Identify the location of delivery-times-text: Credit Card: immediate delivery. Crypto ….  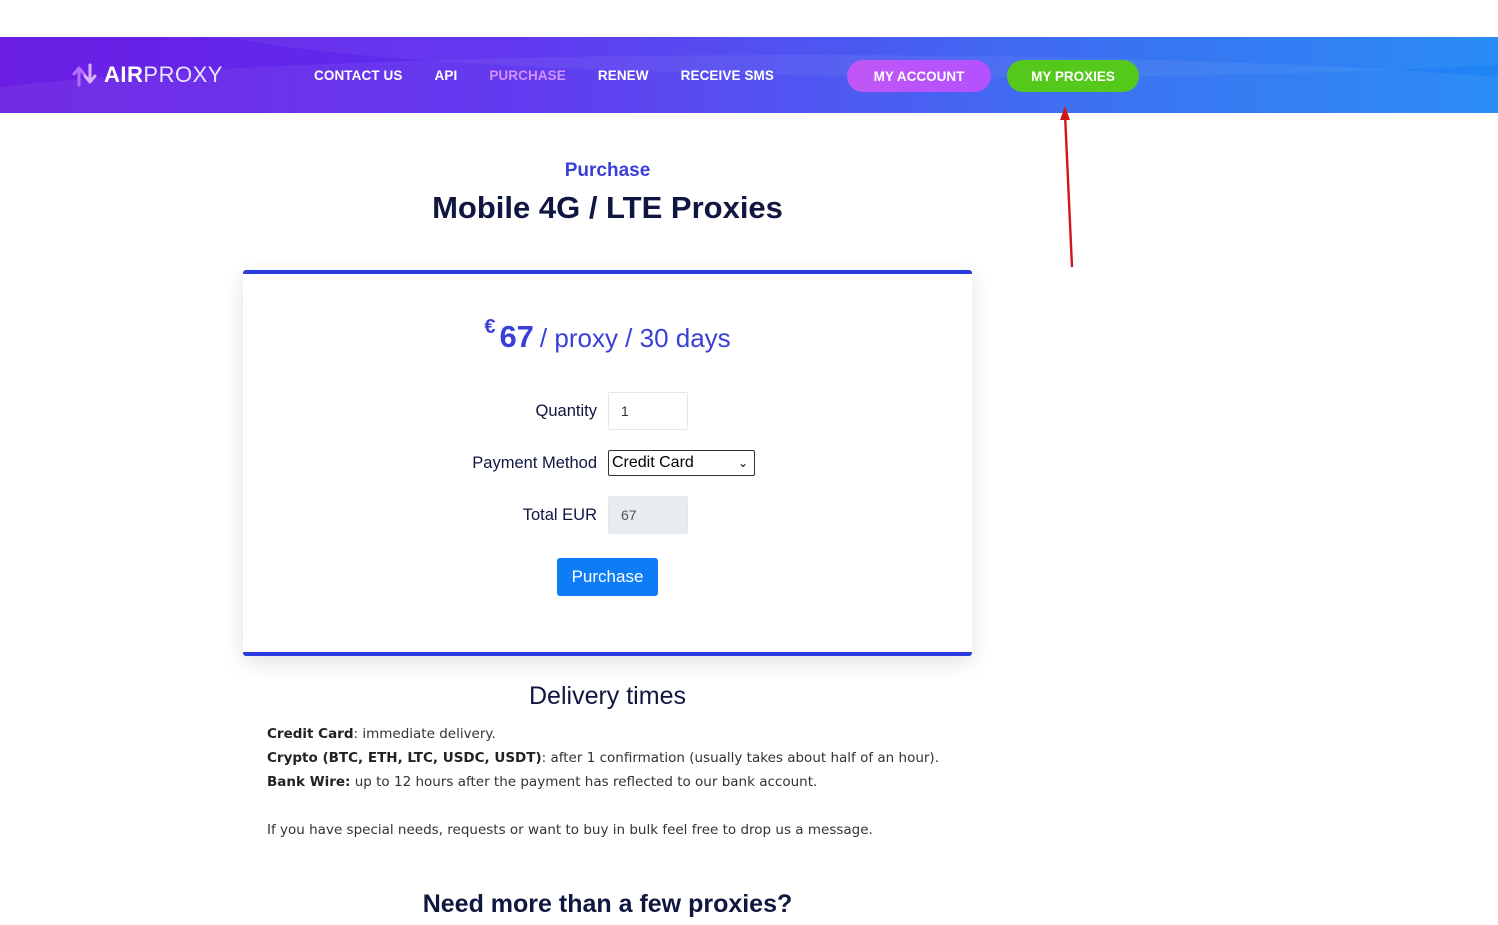
(617, 782).